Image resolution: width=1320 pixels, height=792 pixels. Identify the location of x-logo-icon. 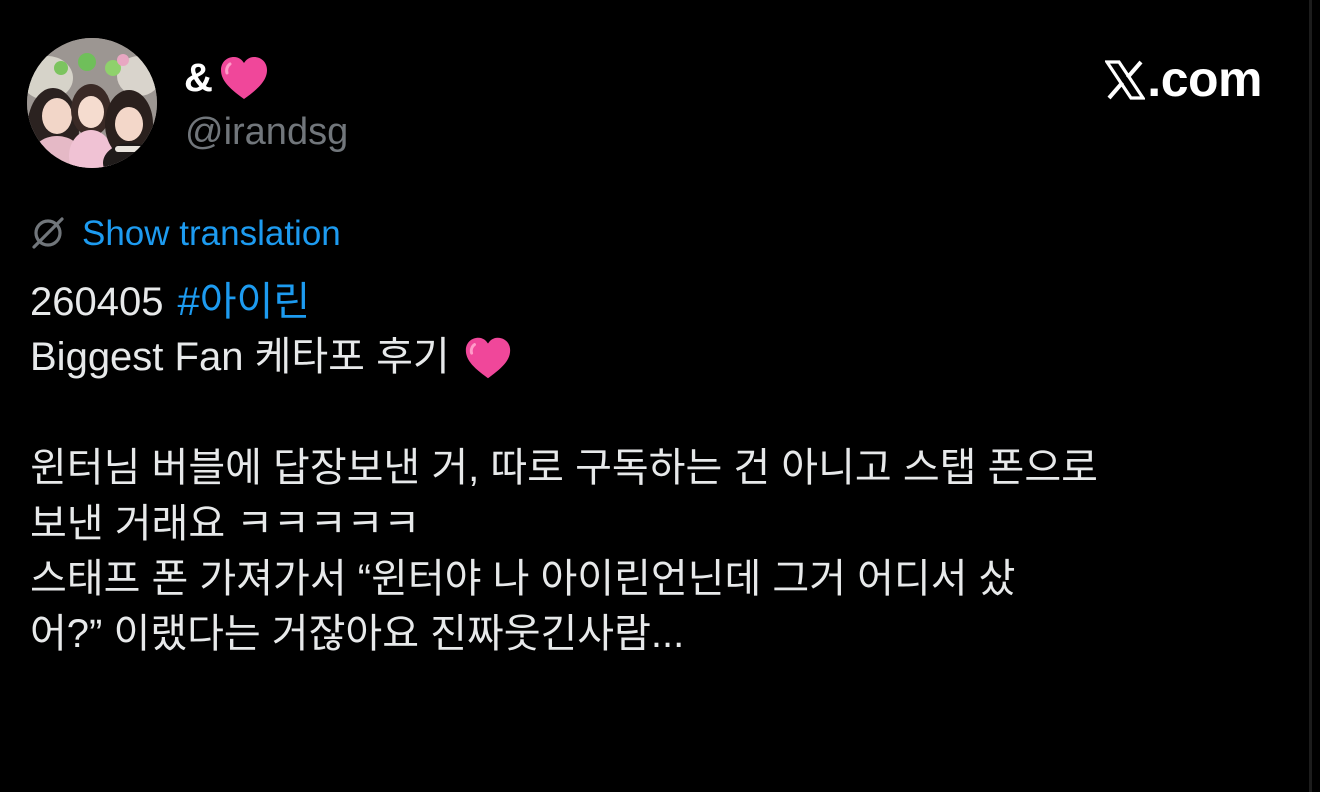
(1125, 79).